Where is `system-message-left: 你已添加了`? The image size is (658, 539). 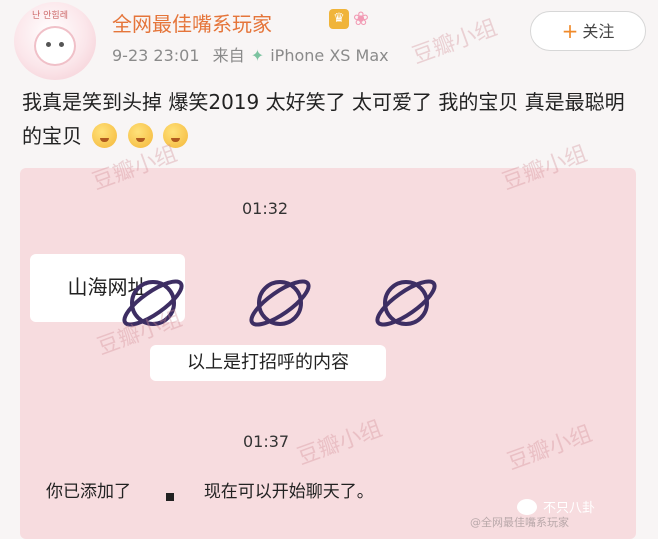
system-message-left: 你已添加了 is located at coordinates (88, 492).